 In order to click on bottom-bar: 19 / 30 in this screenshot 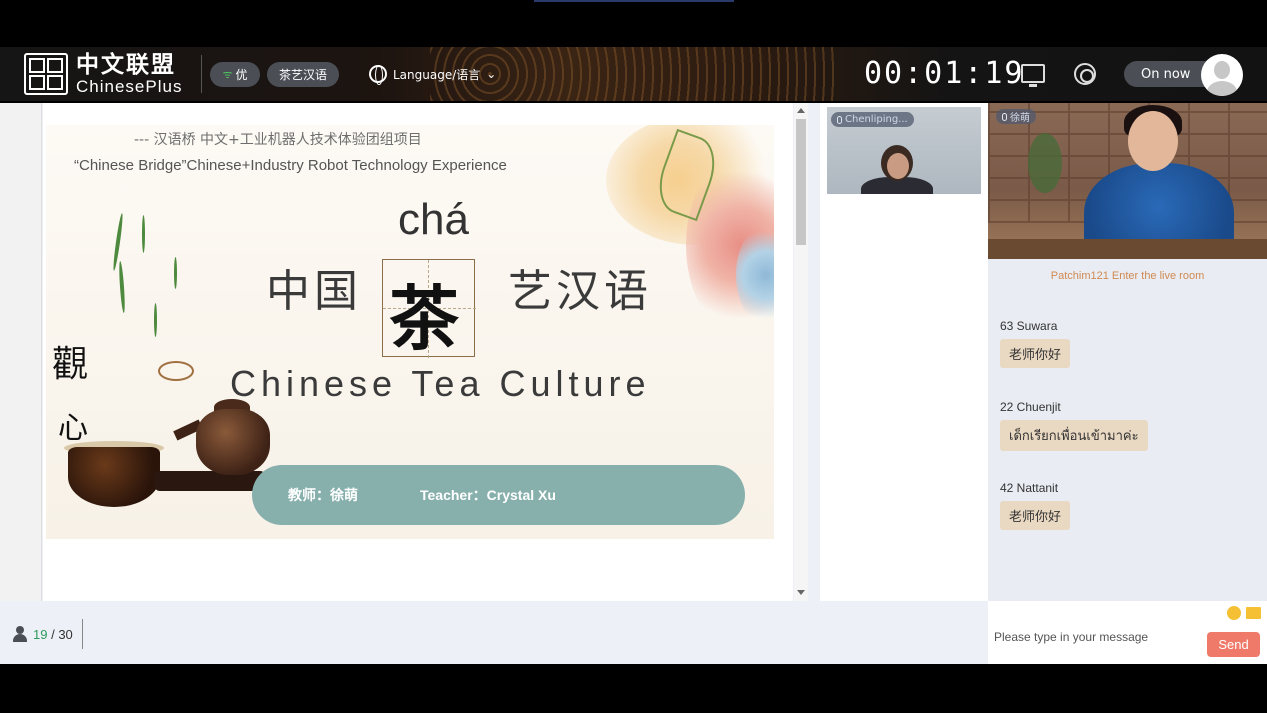, I will do `click(494, 632)`.